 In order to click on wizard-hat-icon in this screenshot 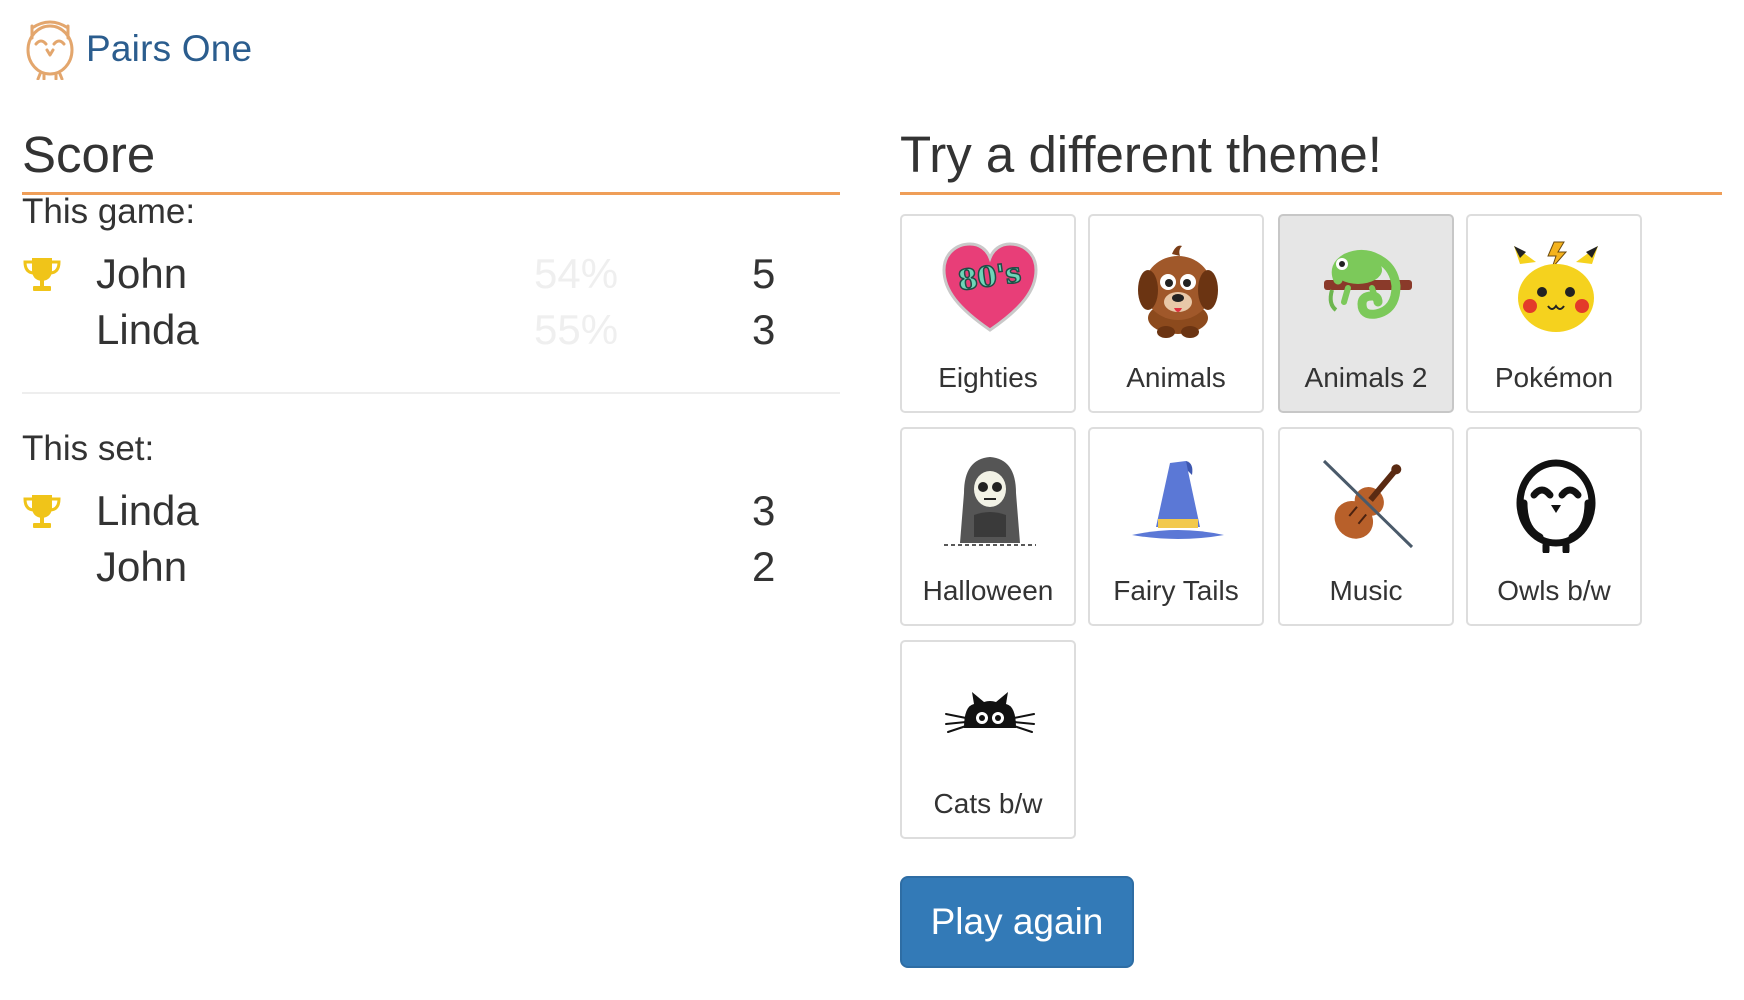, I will do `click(1178, 500)`.